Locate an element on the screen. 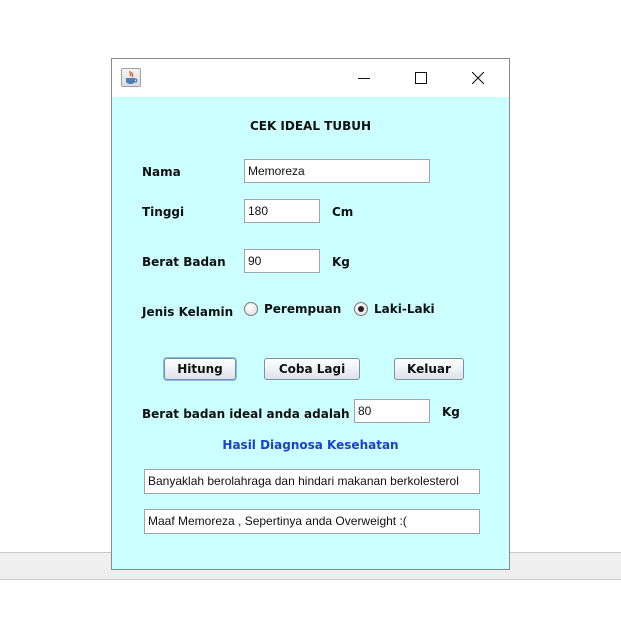  radio-selected-dot is located at coordinates (361, 309).